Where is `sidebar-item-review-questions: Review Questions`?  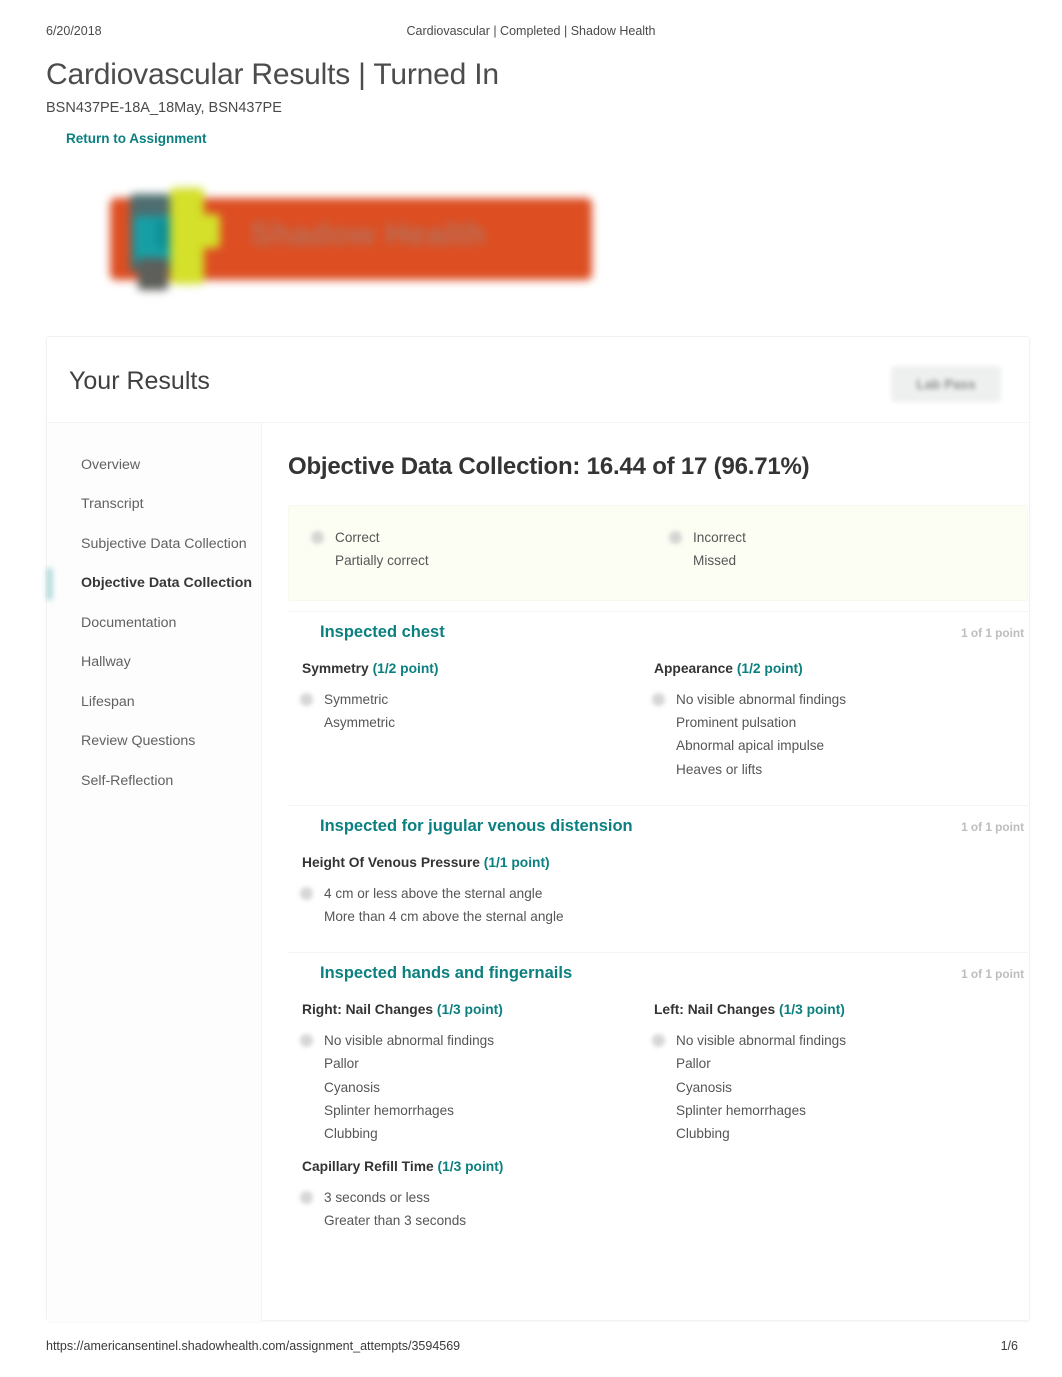
sidebar-item-review-questions: Review Questions is located at coordinates (154, 742).